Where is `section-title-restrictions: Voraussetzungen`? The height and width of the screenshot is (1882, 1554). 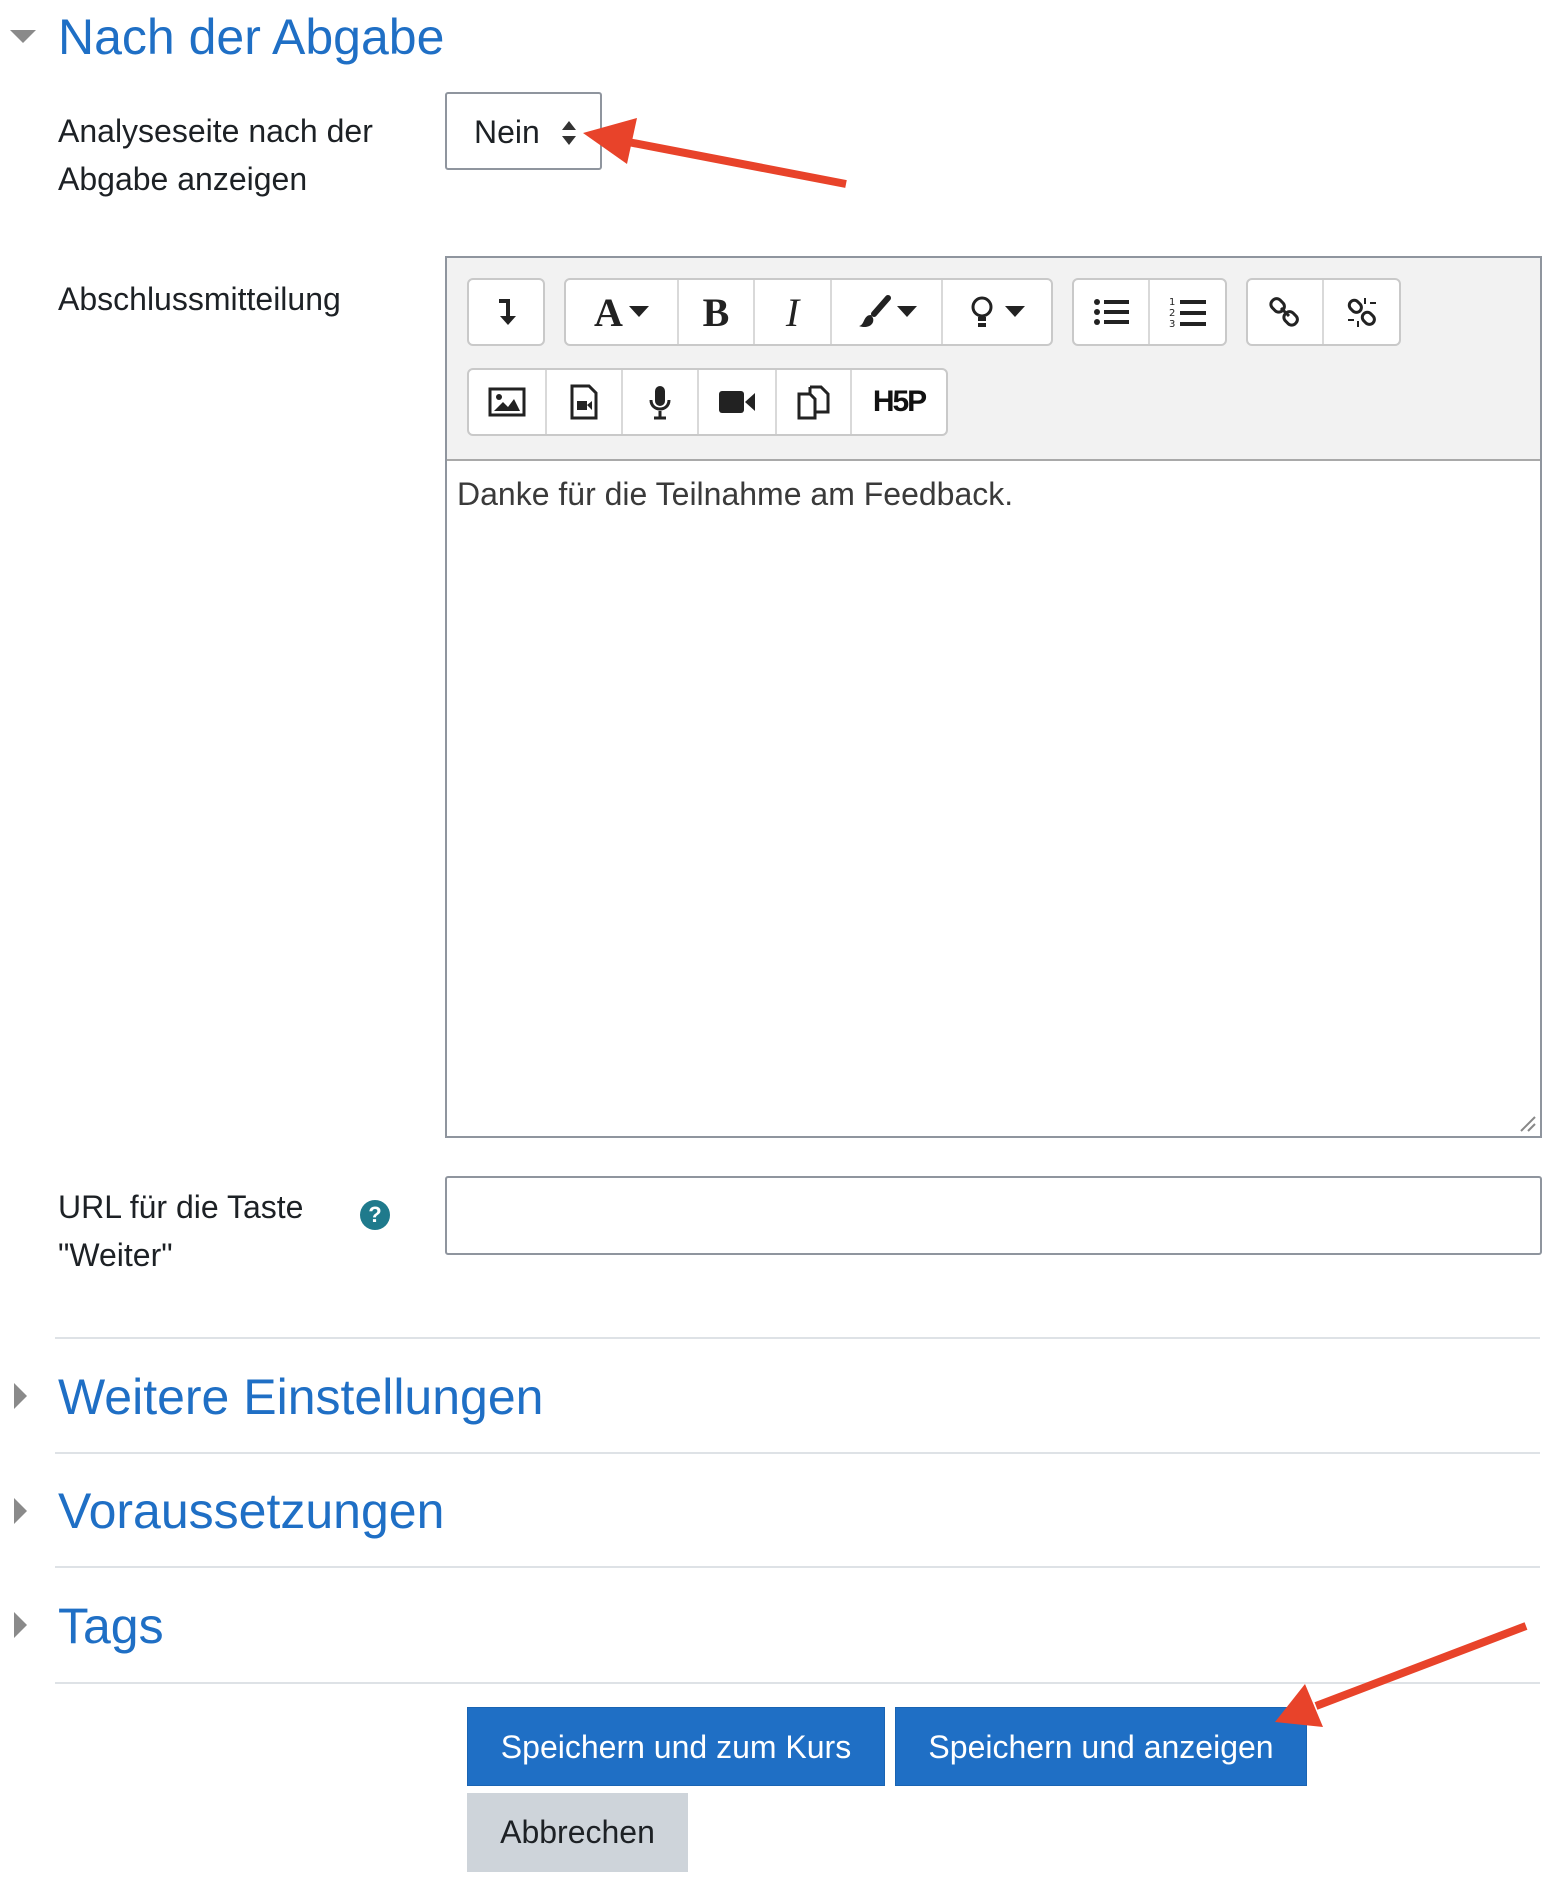 section-title-restrictions: Voraussetzungen is located at coordinates (251, 1511).